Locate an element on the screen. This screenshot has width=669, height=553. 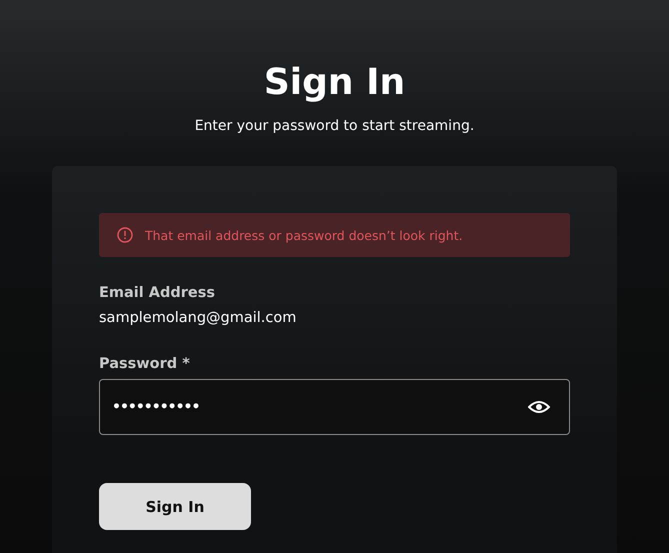
sign-in-button: Sign In is located at coordinates (175, 506).